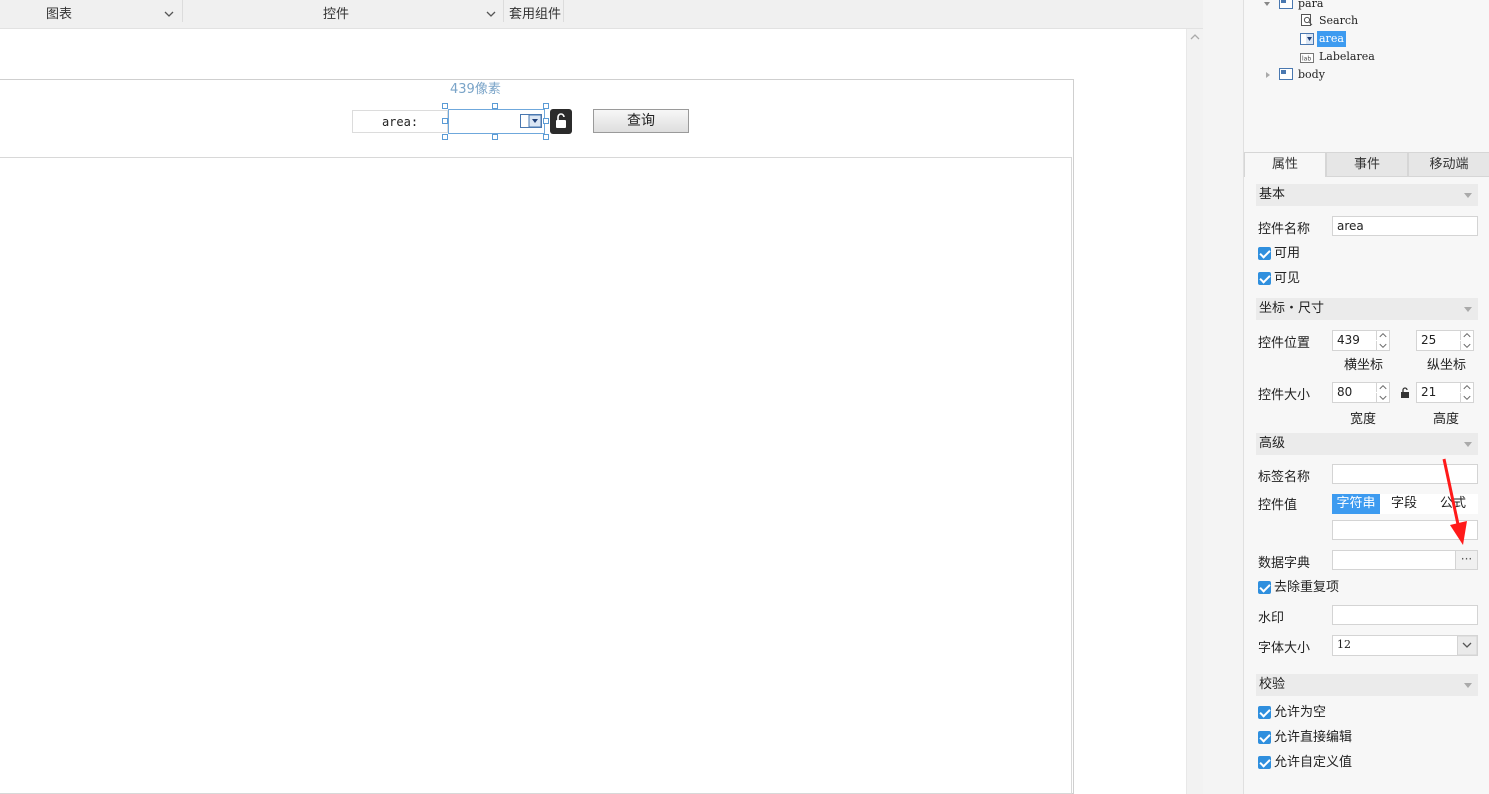  What do you see at coordinates (1278, 505) in the screenshot?
I see `control-value-label: 控件值` at bounding box center [1278, 505].